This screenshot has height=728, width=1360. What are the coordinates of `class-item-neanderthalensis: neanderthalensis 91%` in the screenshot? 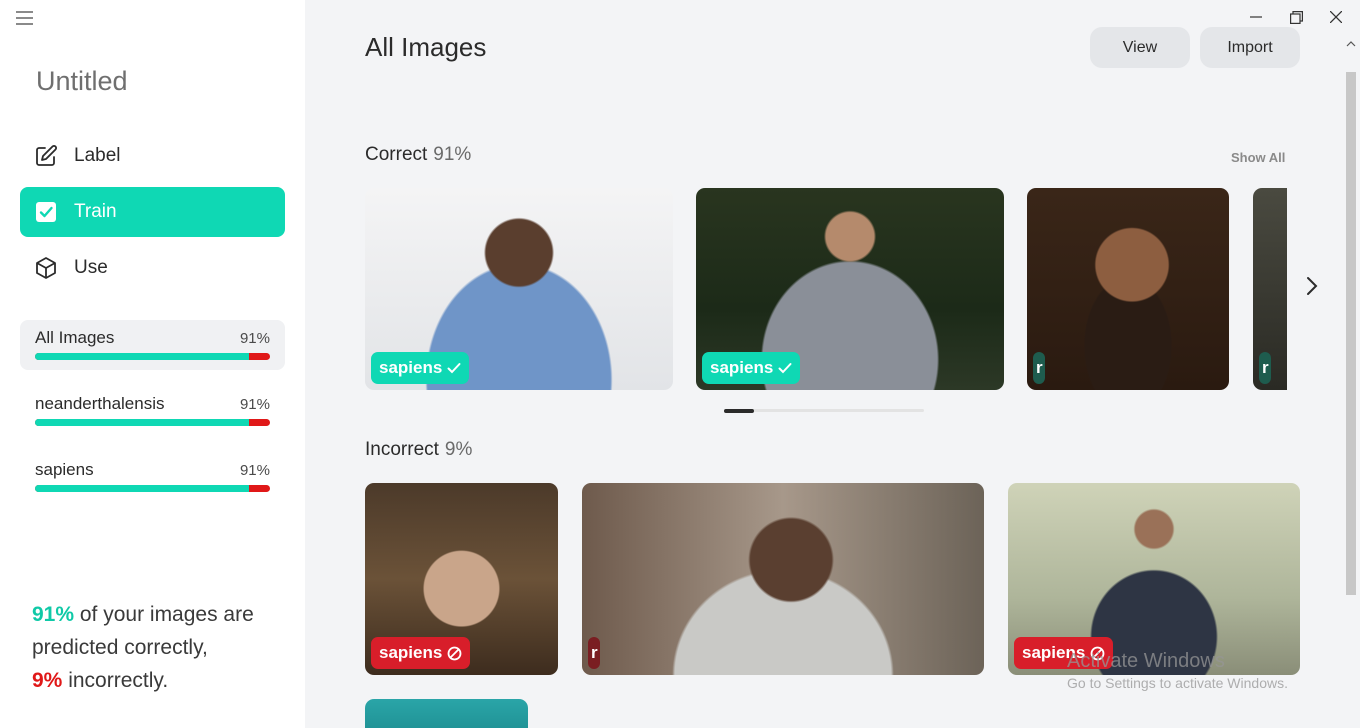 It's located at (152, 411).